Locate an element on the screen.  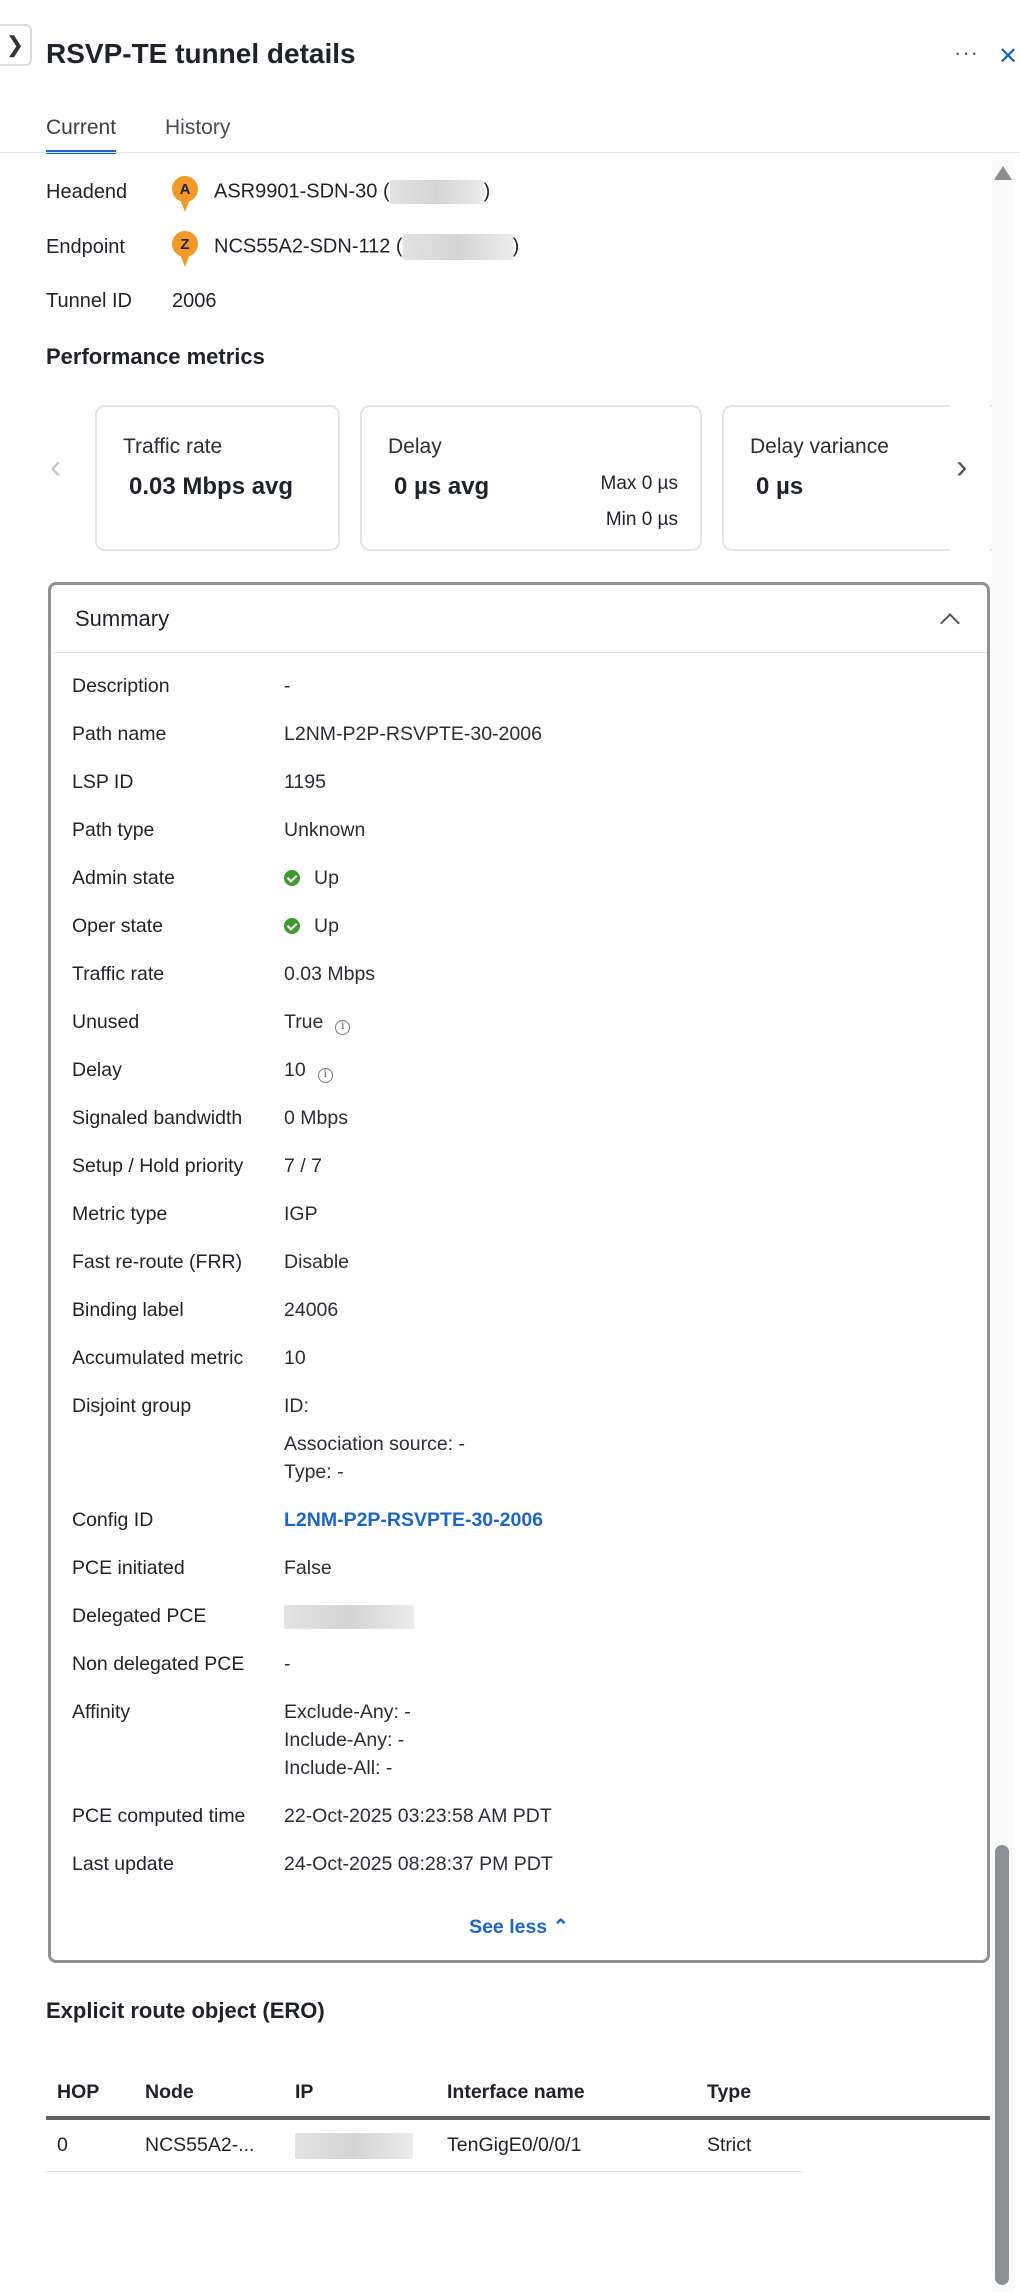
close-icon: ✕ is located at coordinates (1008, 56).